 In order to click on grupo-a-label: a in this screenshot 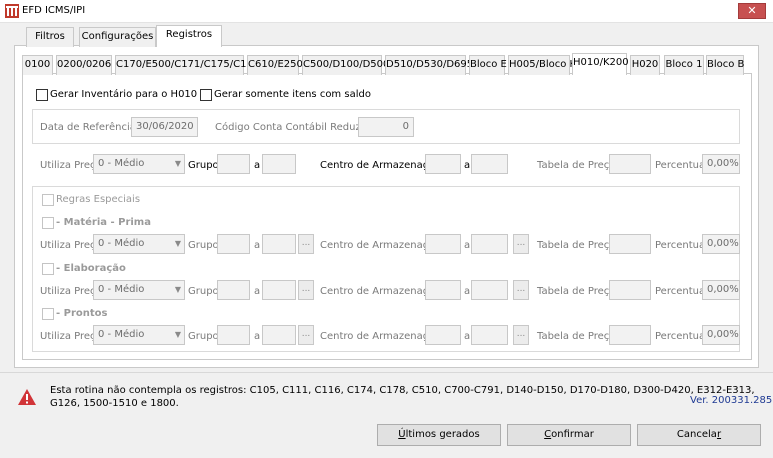, I will do `click(257, 165)`.